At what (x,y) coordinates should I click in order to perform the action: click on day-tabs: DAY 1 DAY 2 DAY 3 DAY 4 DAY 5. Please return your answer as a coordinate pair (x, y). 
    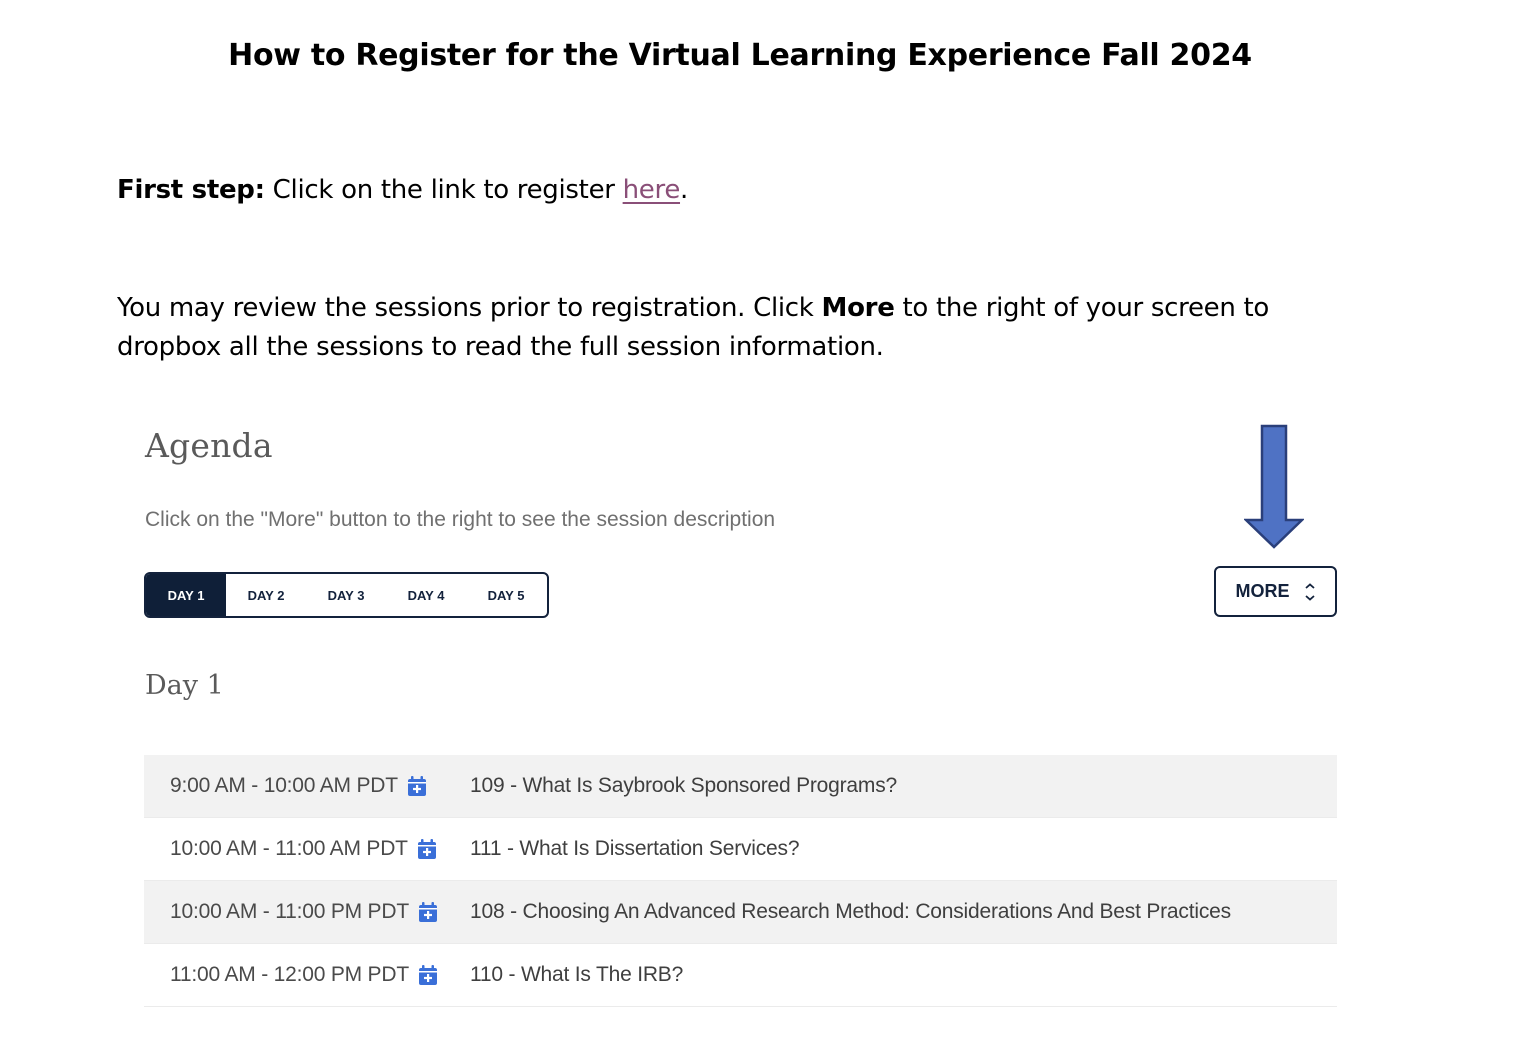
    Looking at the image, I should click on (346, 595).